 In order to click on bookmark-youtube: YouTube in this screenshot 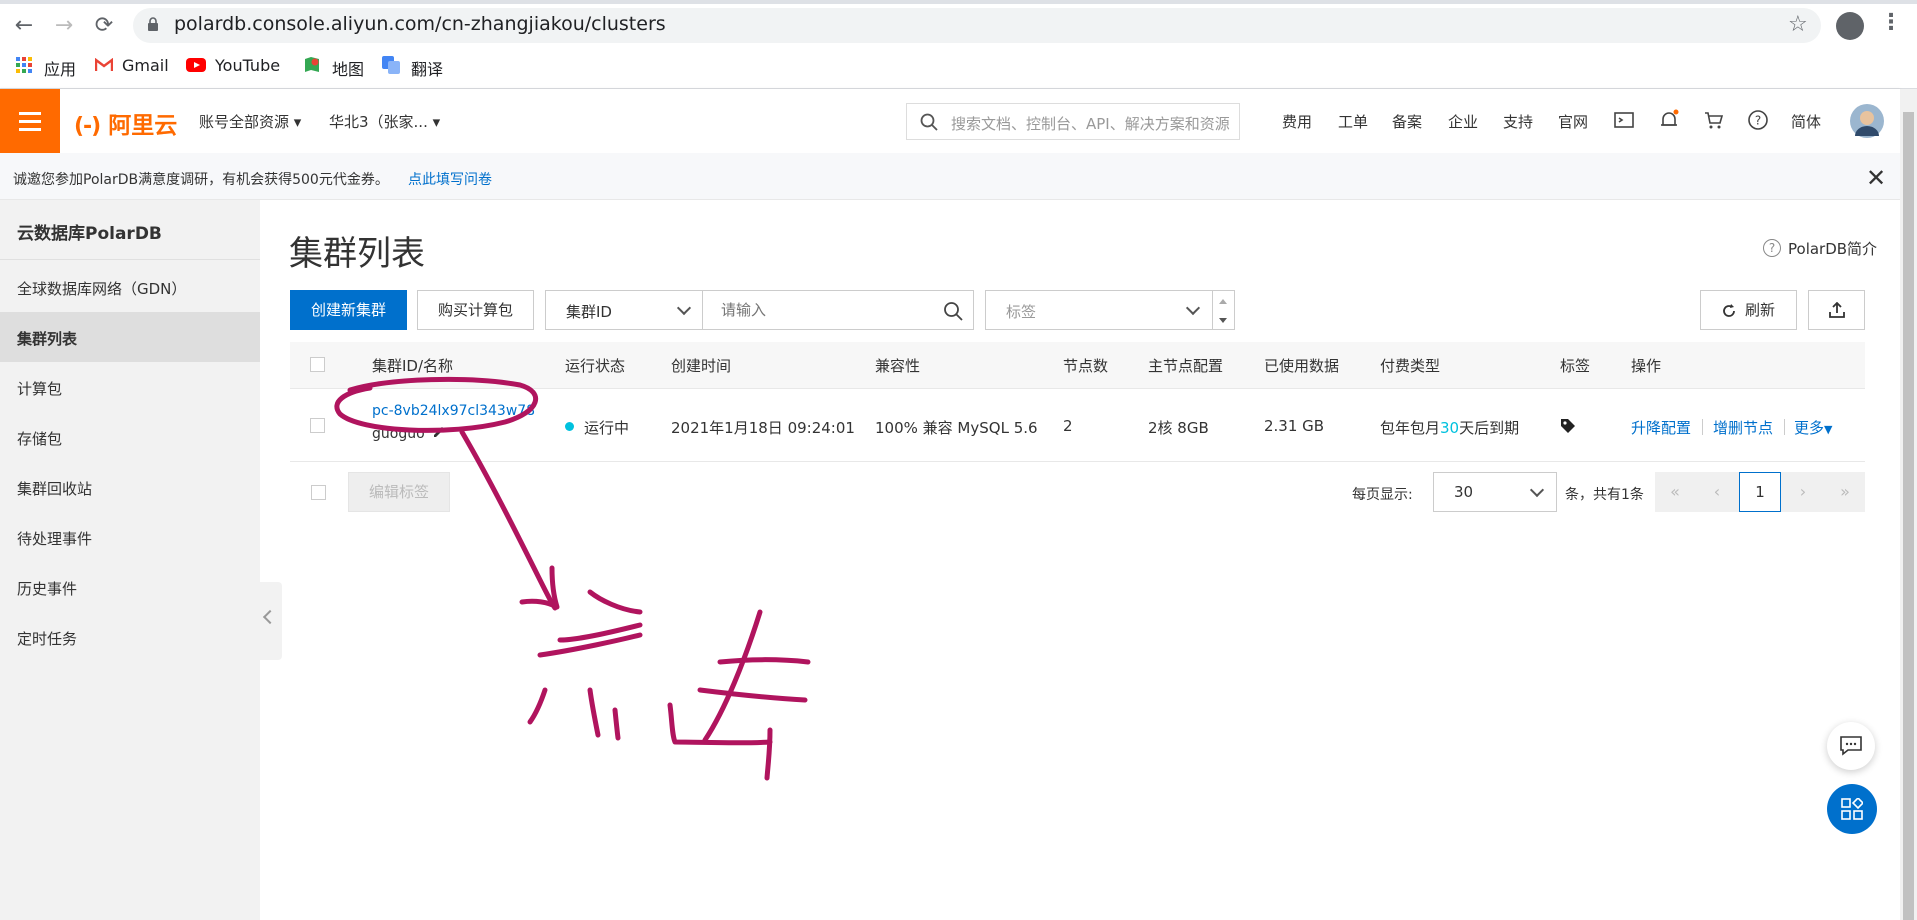, I will do `click(247, 65)`.